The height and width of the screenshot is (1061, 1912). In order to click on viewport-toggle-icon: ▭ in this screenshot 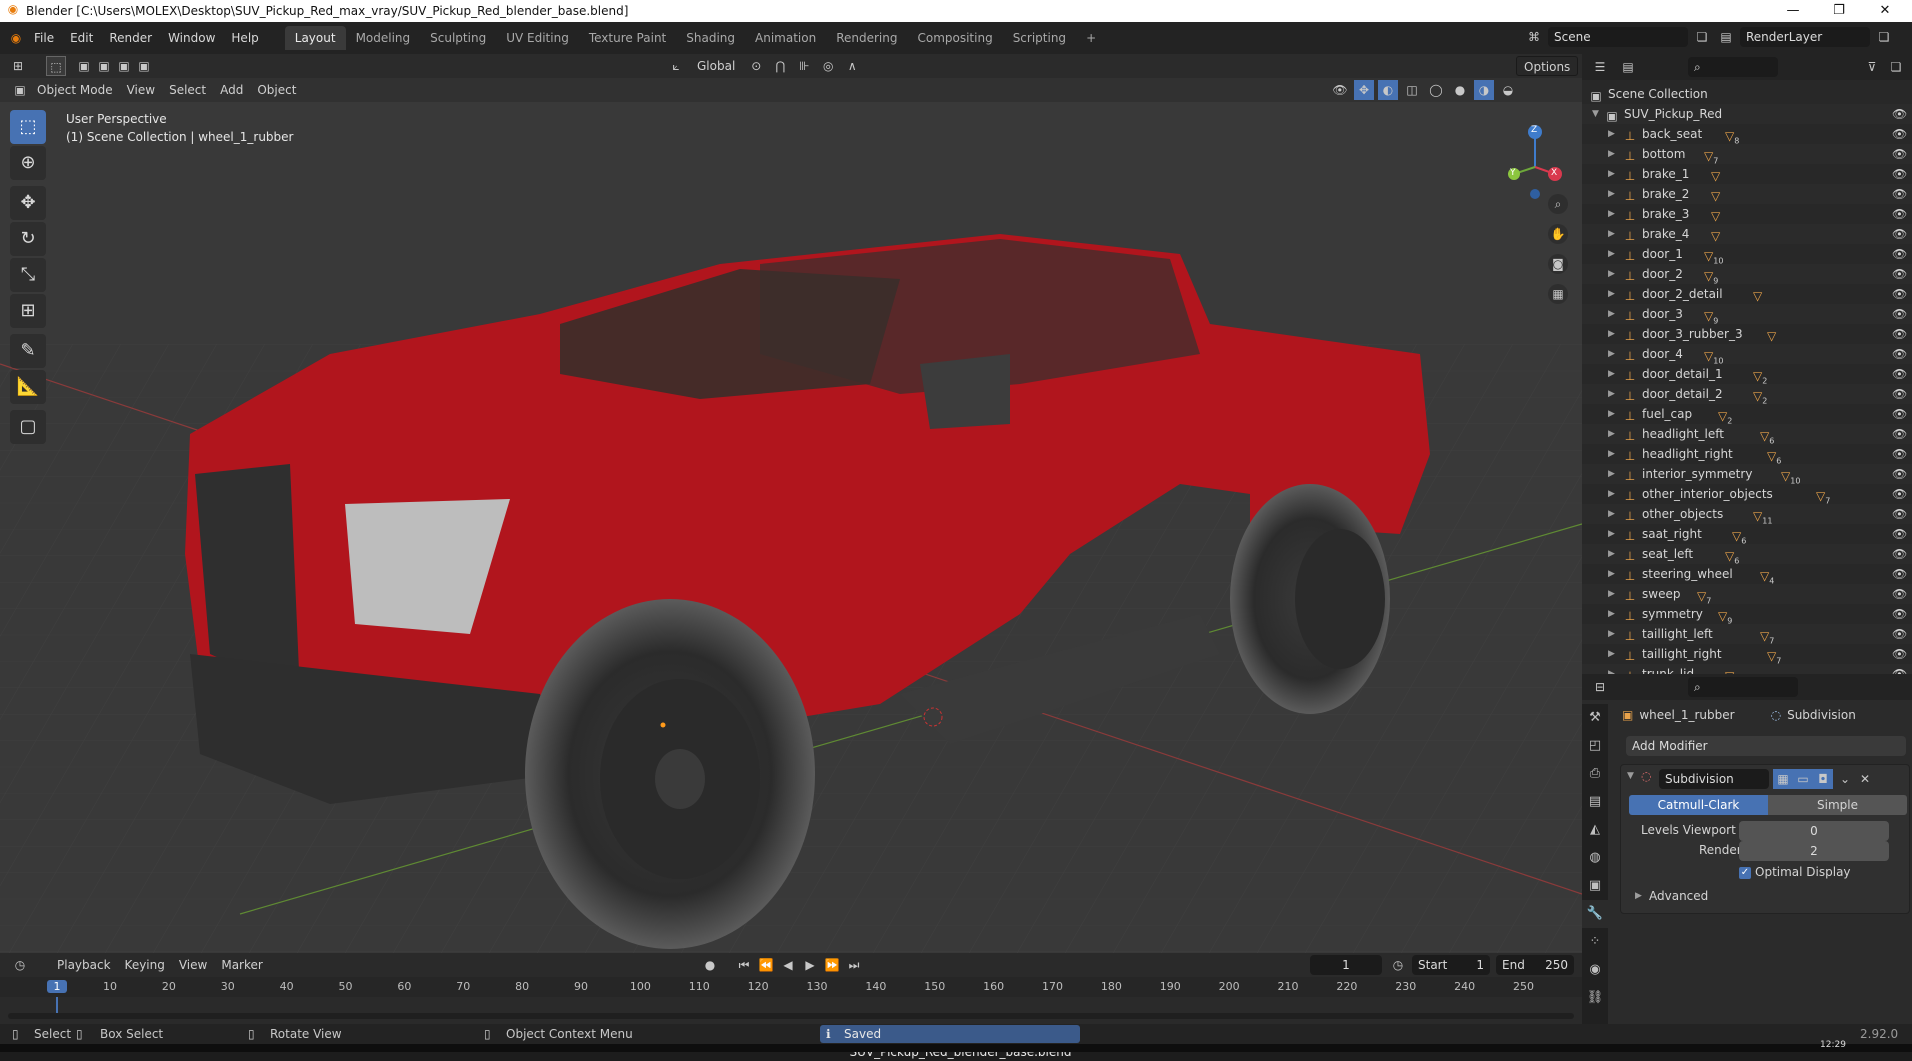, I will do `click(1803, 779)`.